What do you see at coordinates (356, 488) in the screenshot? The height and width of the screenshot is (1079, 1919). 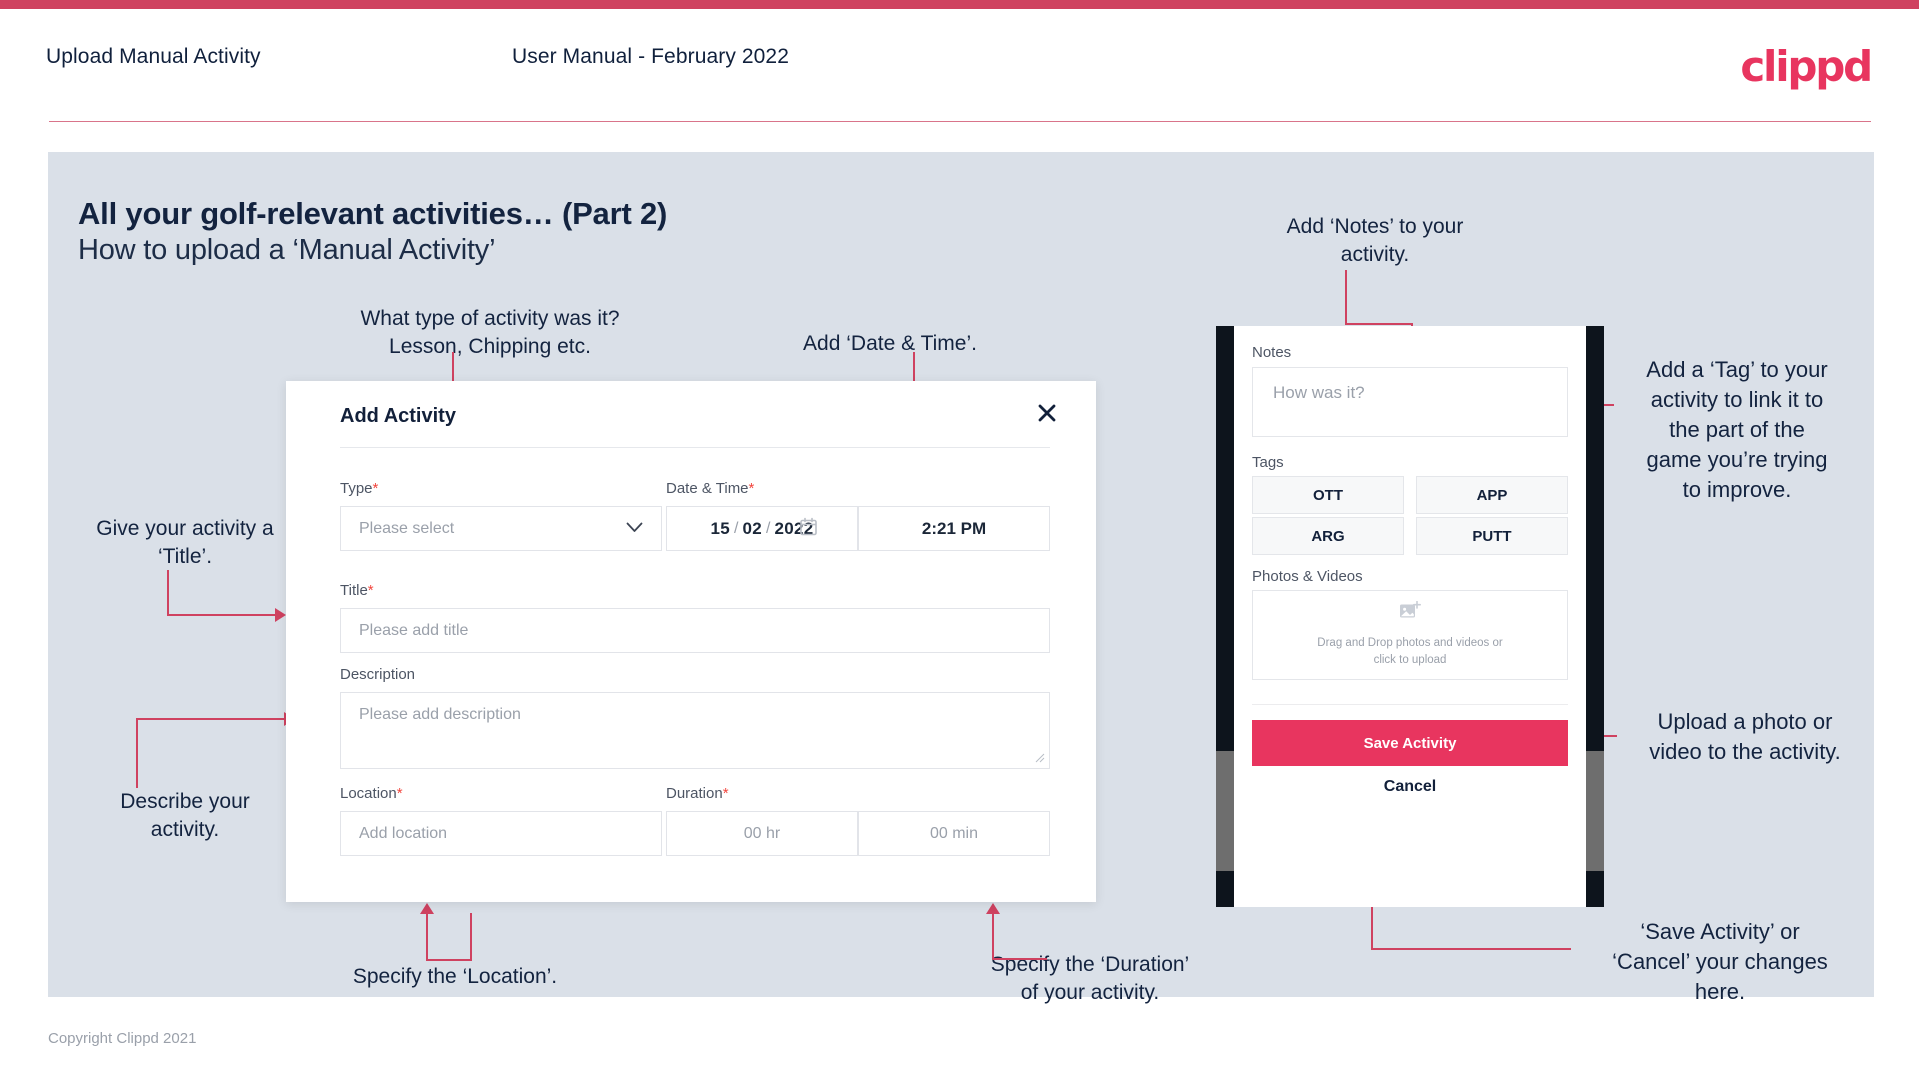 I see `type-label-text: Type` at bounding box center [356, 488].